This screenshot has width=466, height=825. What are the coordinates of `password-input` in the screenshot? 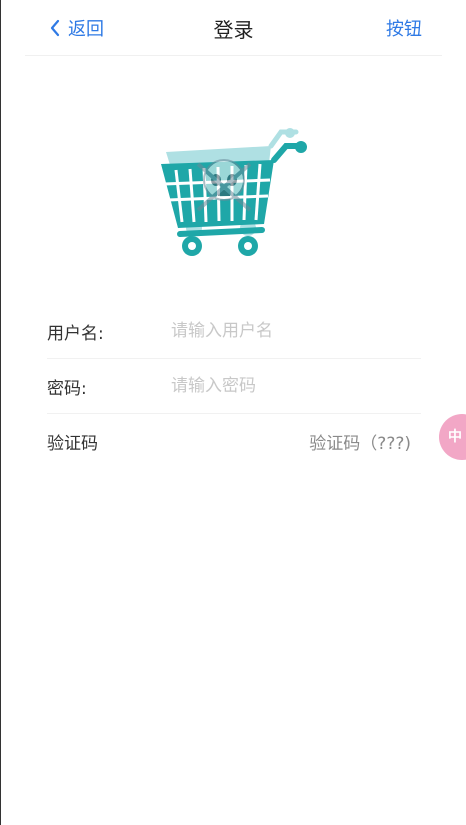 It's located at (281, 386).